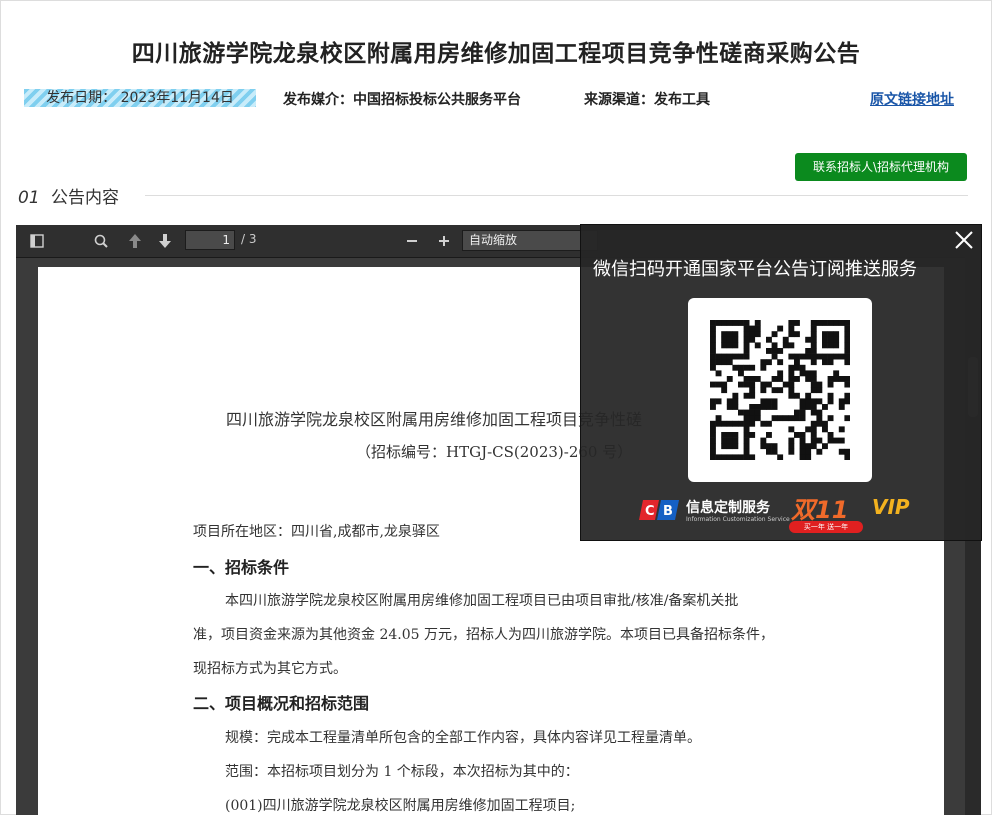 The height and width of the screenshot is (815, 992). Describe the element at coordinates (241, 567) in the screenshot. I see `heading-conditions: 一、招标条件` at that location.